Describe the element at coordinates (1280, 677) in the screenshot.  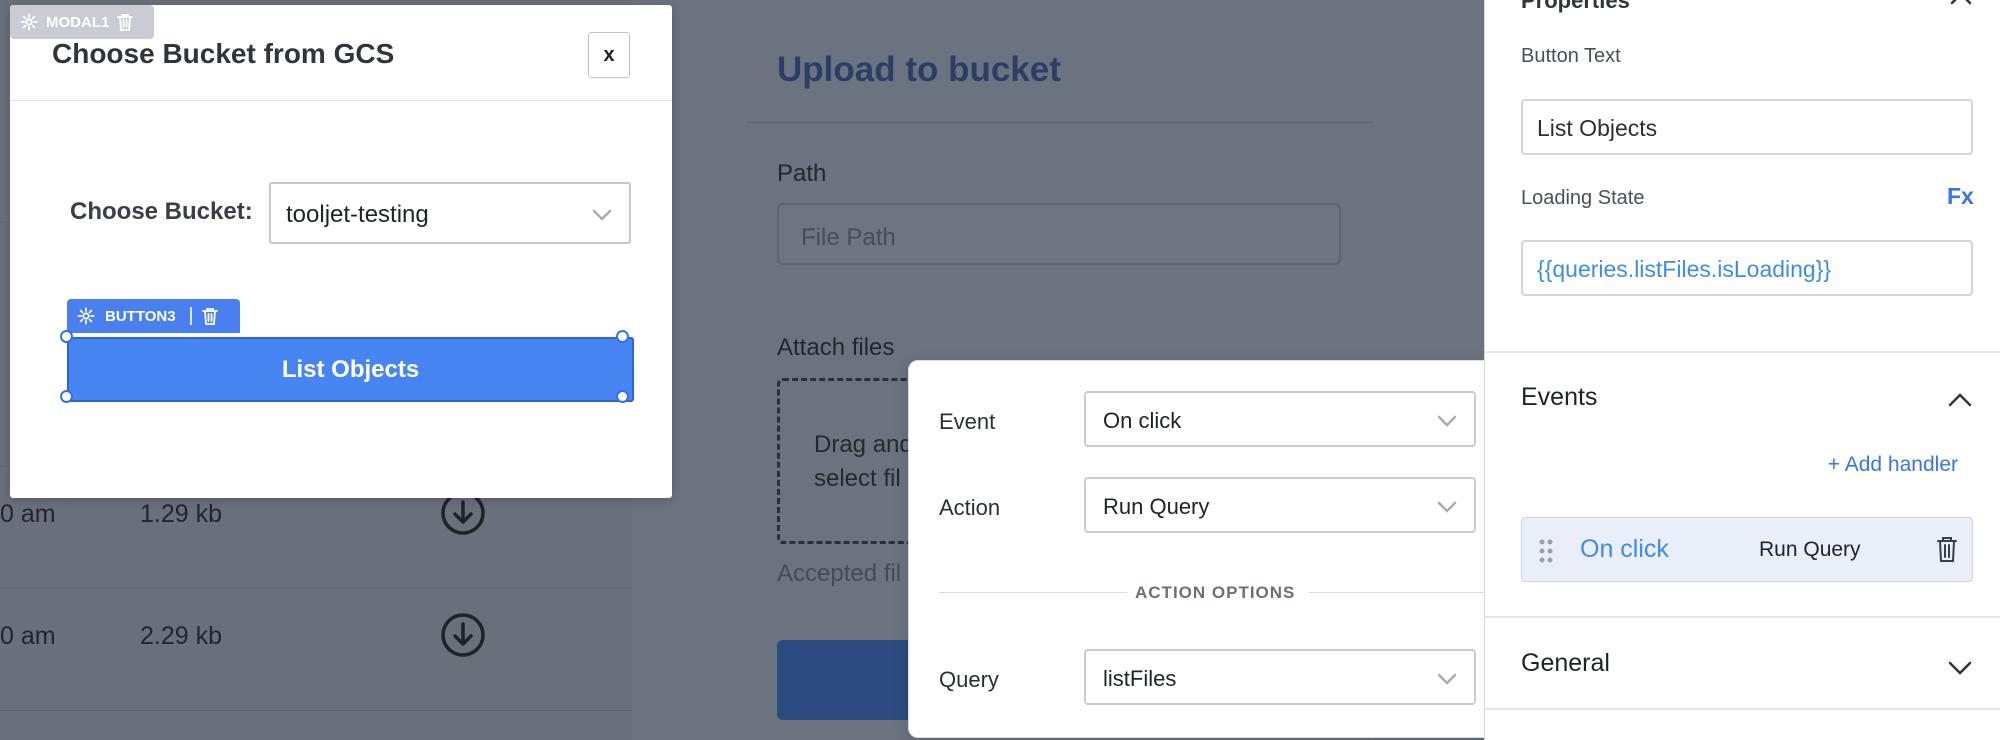
I see `query-dropdown: listFiles` at that location.